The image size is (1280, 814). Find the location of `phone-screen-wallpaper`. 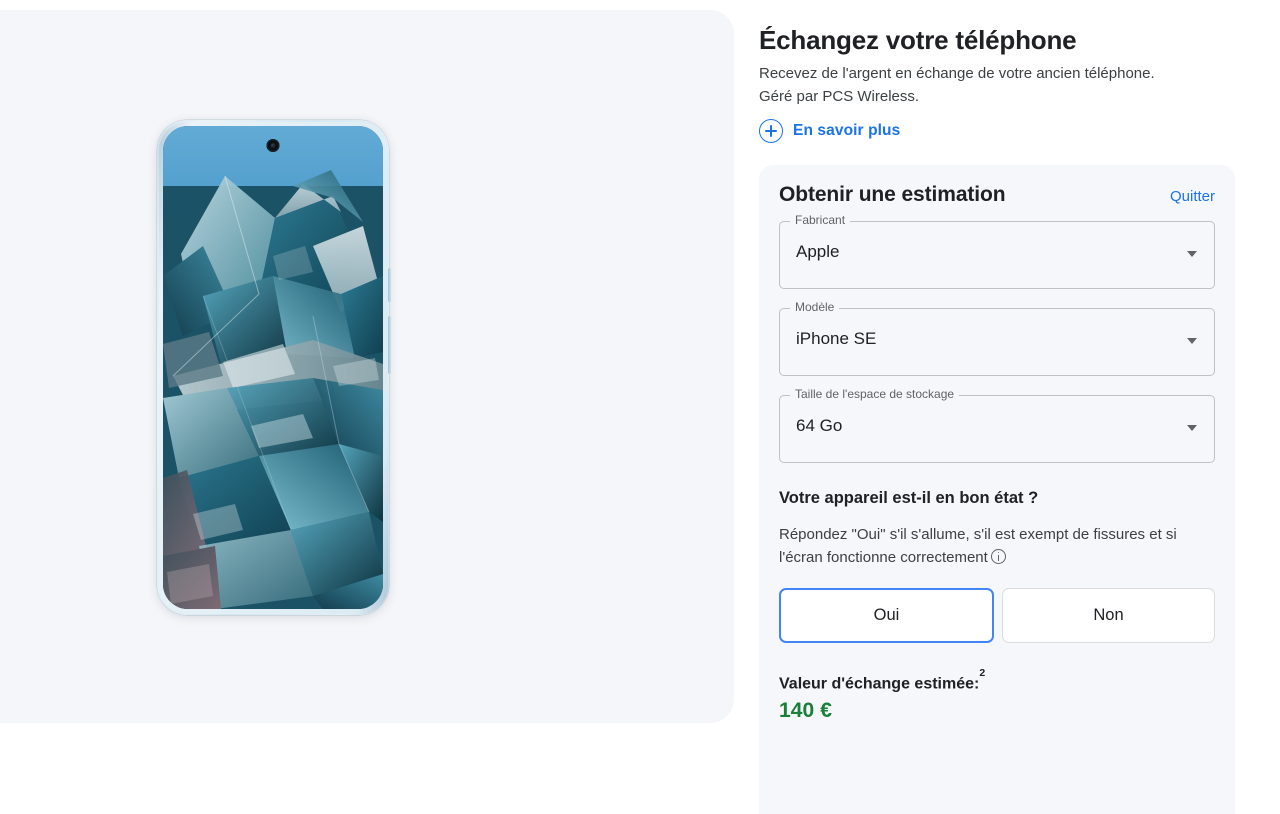

phone-screen-wallpaper is located at coordinates (273, 367).